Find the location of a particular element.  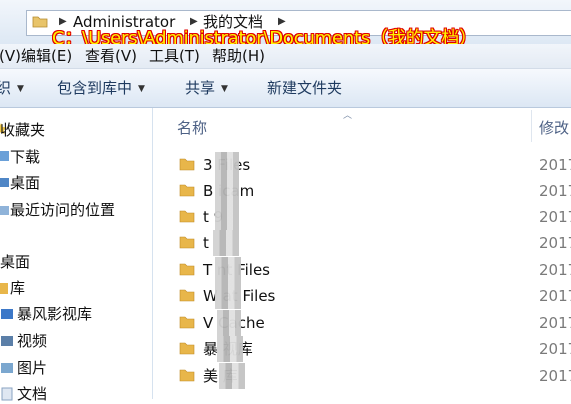

share-button: 共享 ▼ is located at coordinates (206, 88).